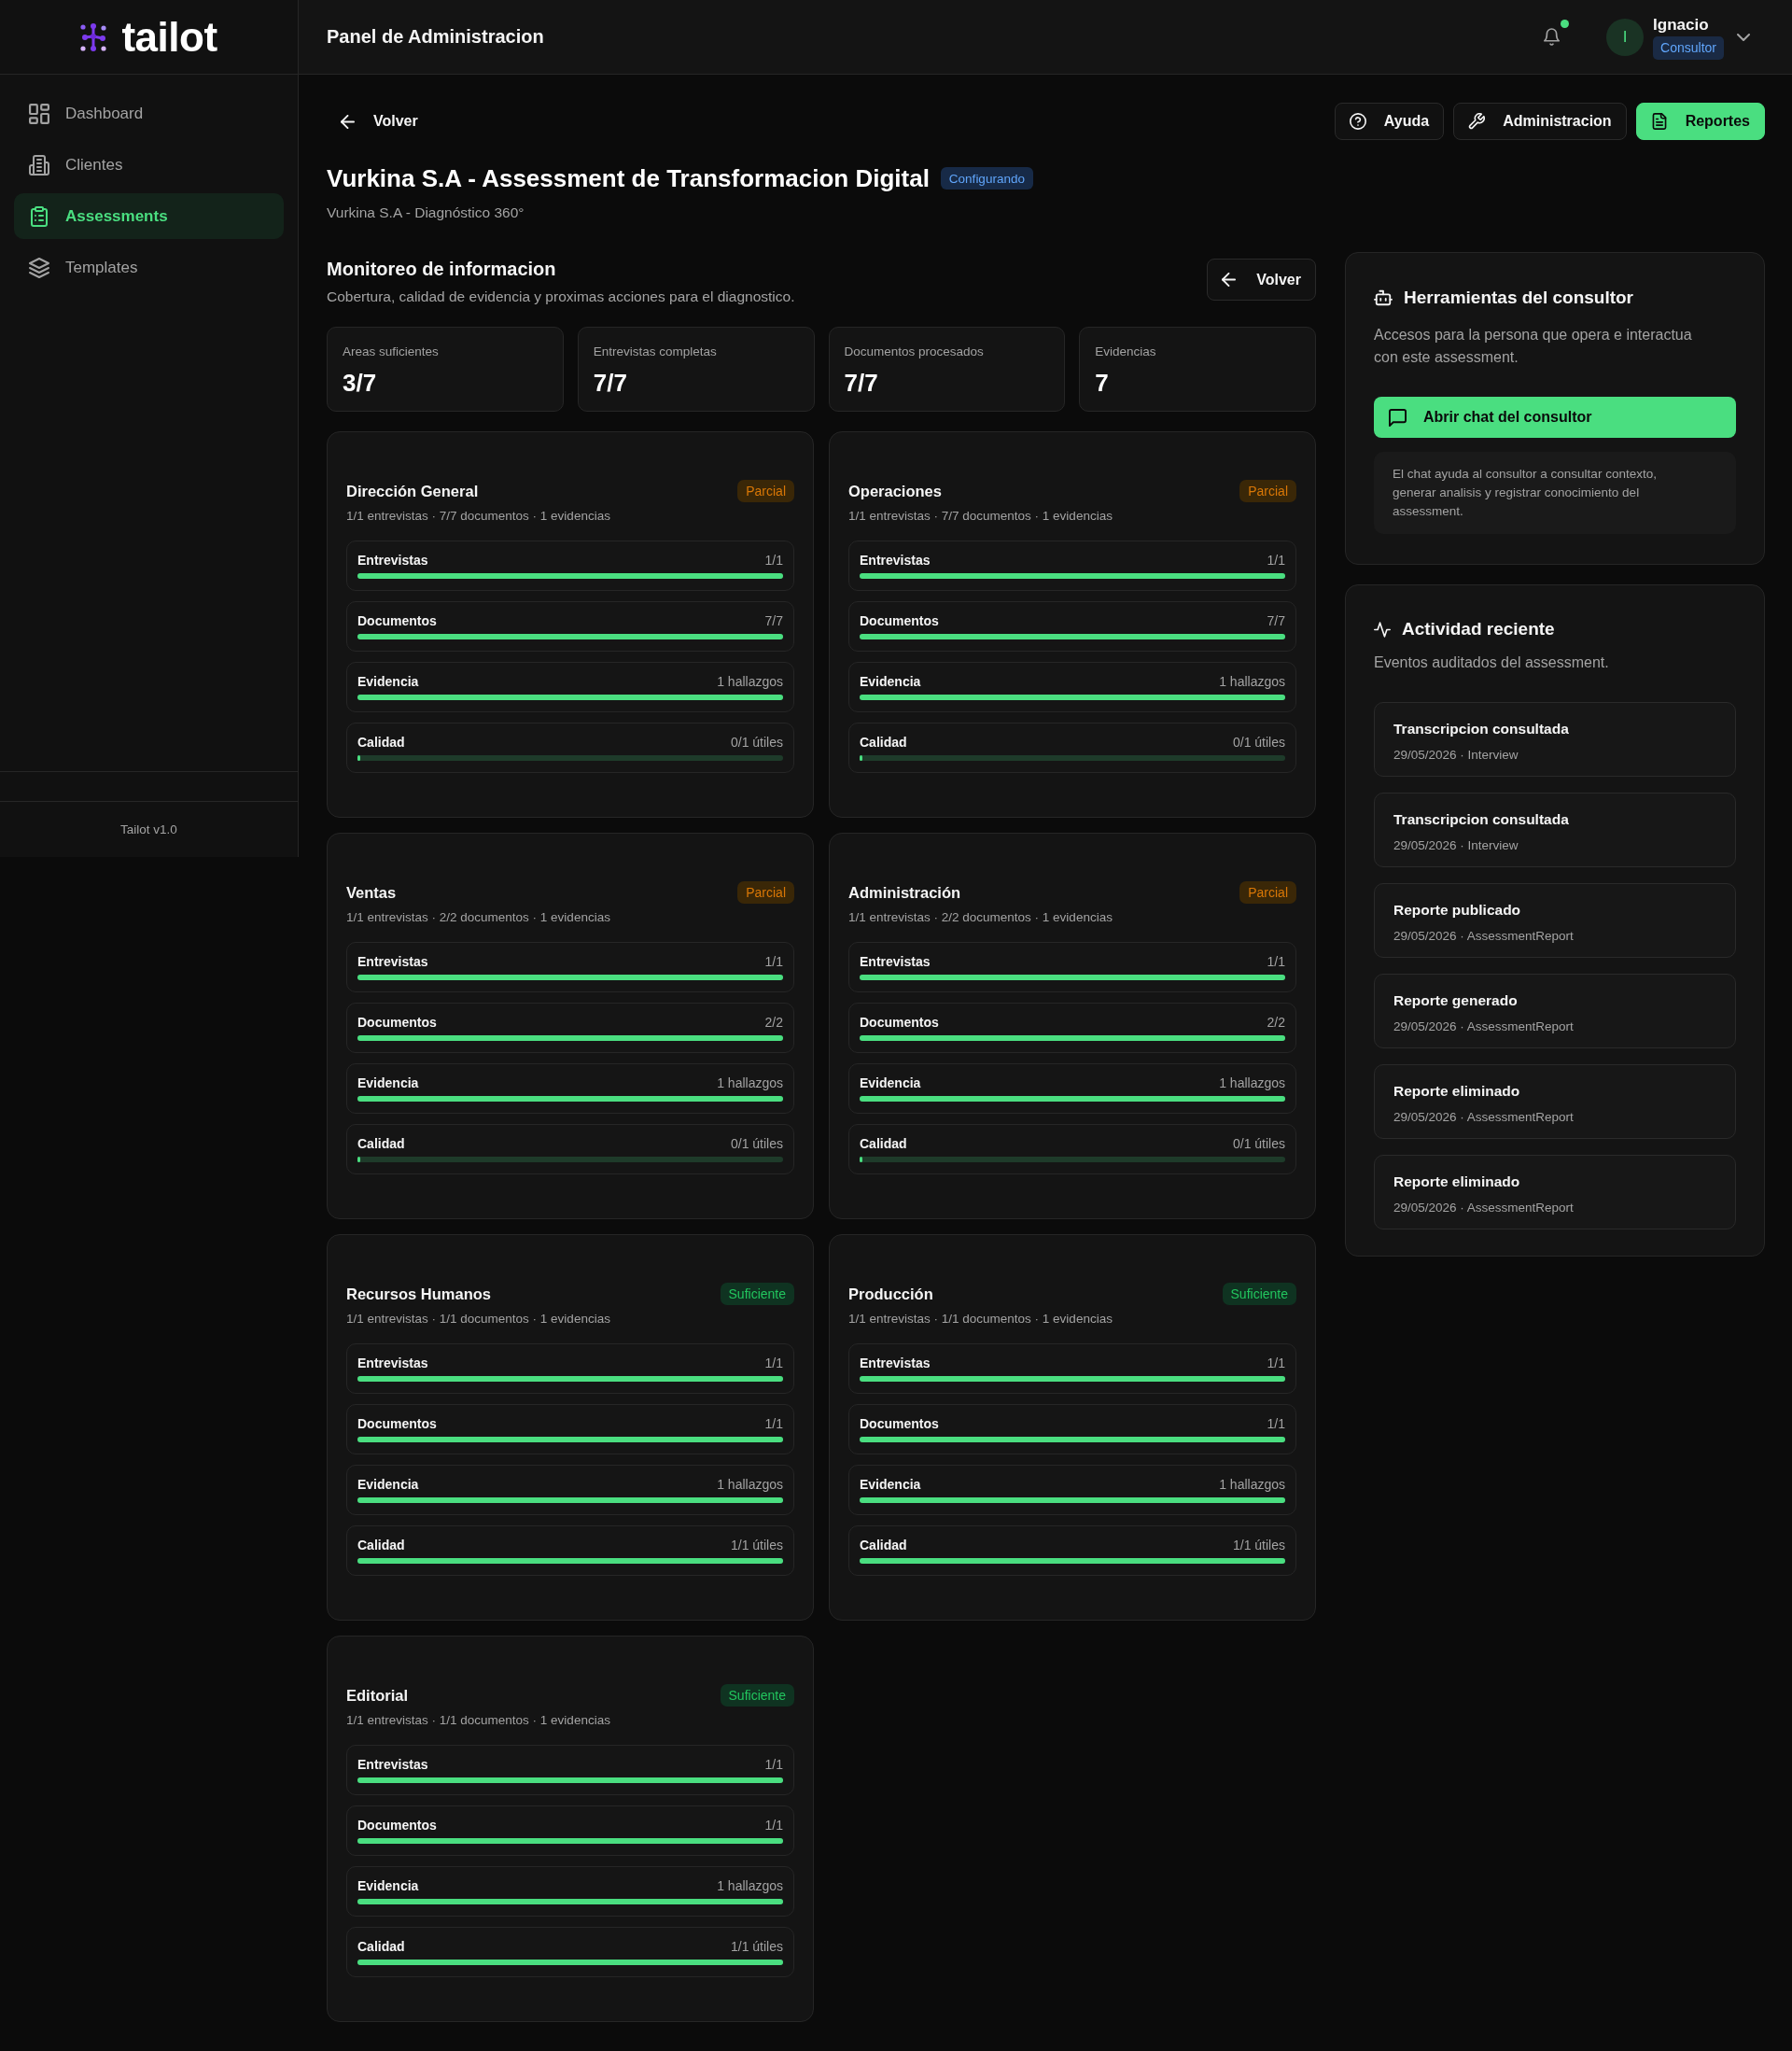  Describe the element at coordinates (426, 213) in the screenshot. I see `page-subtitle: Vurkina S.A - Diagnóstico 360°` at that location.